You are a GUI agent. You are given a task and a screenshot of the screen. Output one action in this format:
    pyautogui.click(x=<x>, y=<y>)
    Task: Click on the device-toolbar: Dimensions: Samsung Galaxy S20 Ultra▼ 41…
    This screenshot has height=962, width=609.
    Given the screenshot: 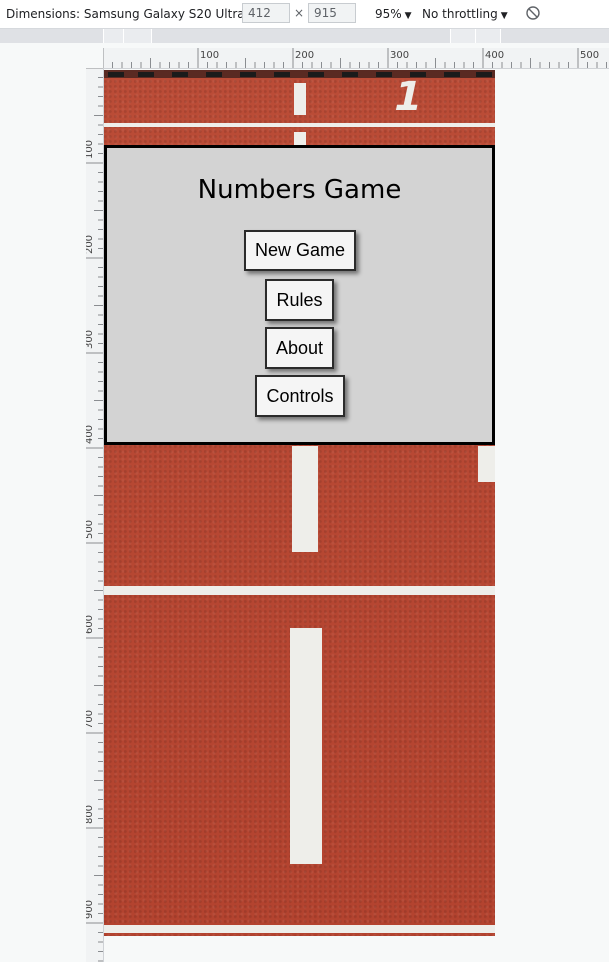 What is the action you would take?
    pyautogui.click(x=304, y=14)
    